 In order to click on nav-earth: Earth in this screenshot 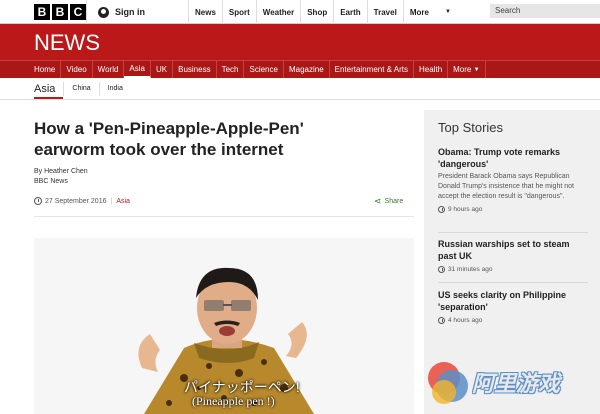, I will do `click(349, 12)`.